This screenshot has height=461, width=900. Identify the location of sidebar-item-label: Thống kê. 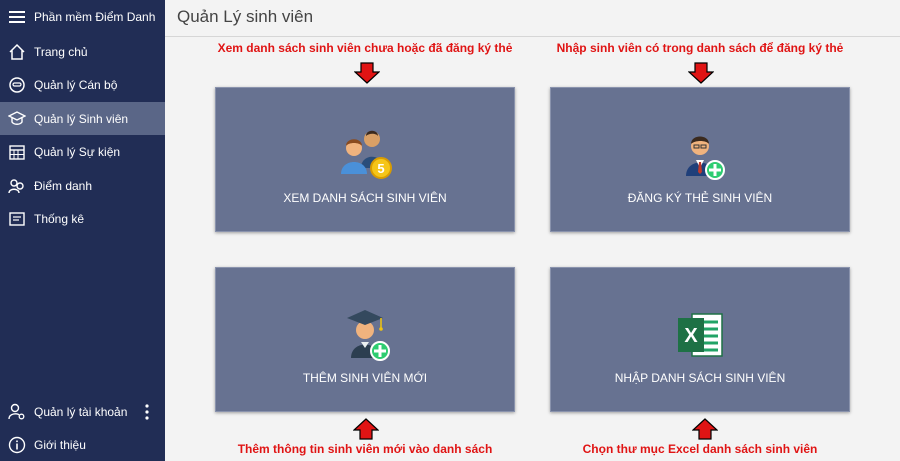
(59, 218).